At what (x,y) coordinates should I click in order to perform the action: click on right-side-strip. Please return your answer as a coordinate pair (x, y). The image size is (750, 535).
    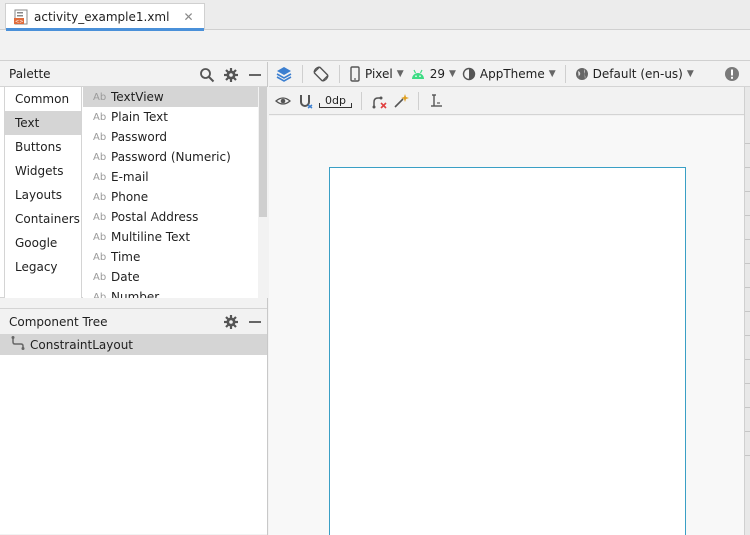
    Looking at the image, I should click on (747, 311).